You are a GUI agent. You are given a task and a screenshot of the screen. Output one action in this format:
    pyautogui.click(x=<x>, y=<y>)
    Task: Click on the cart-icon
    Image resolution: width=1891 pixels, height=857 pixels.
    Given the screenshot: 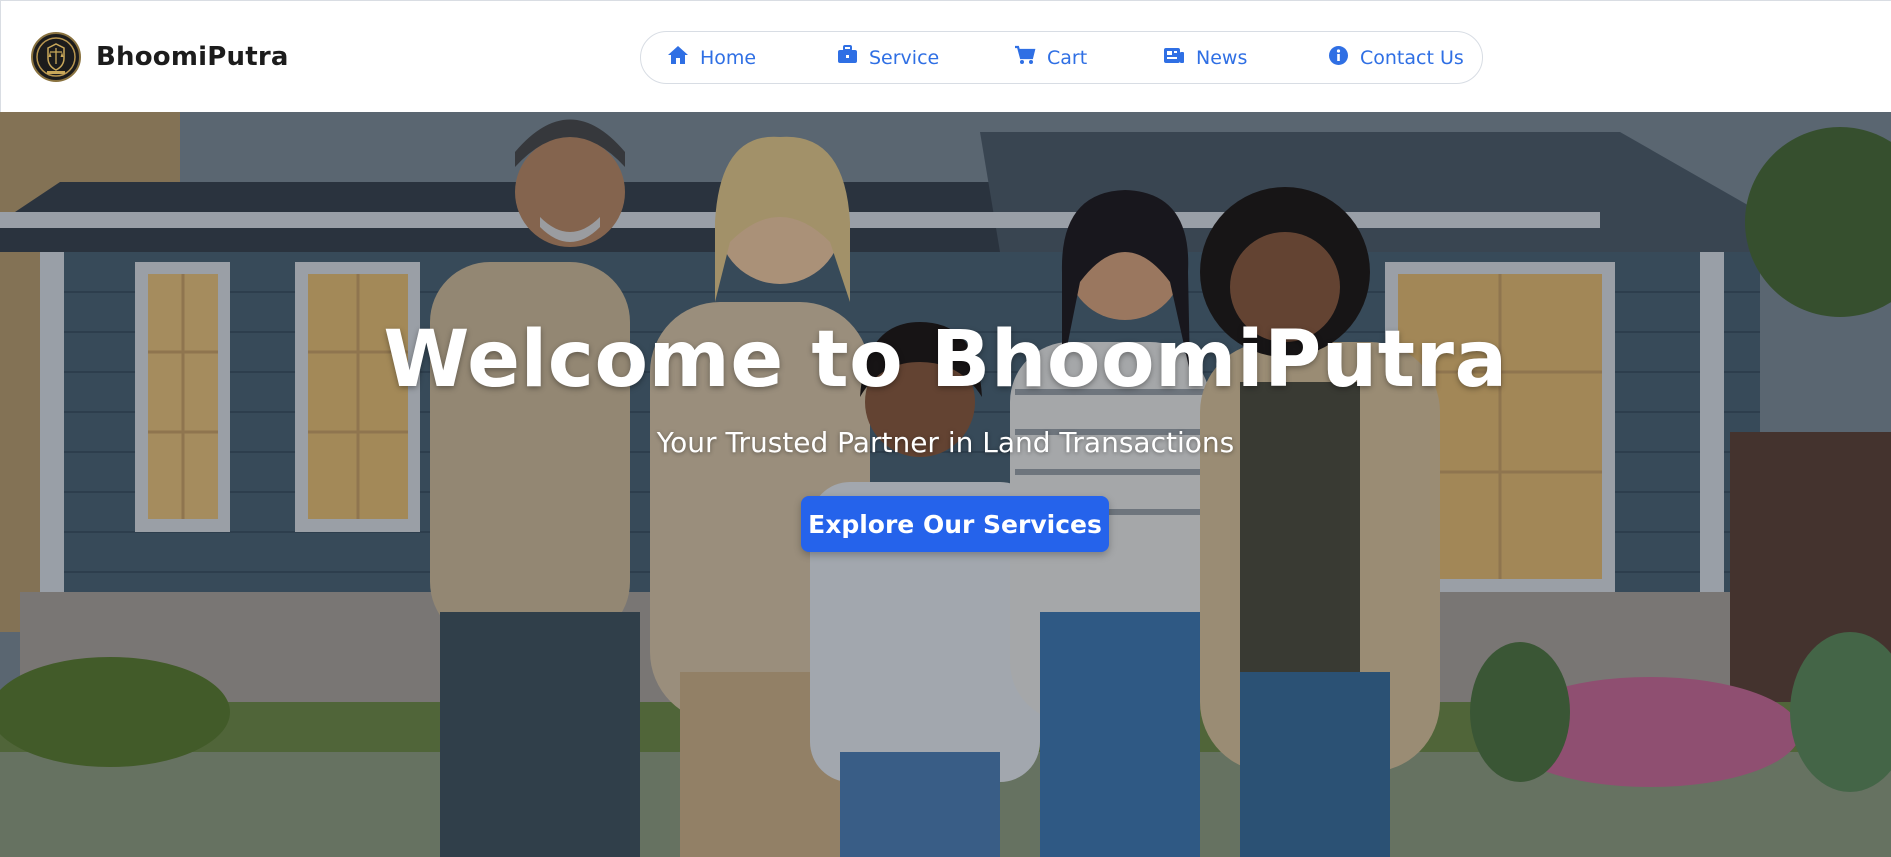 What is the action you would take?
    pyautogui.click(x=1030, y=57)
    